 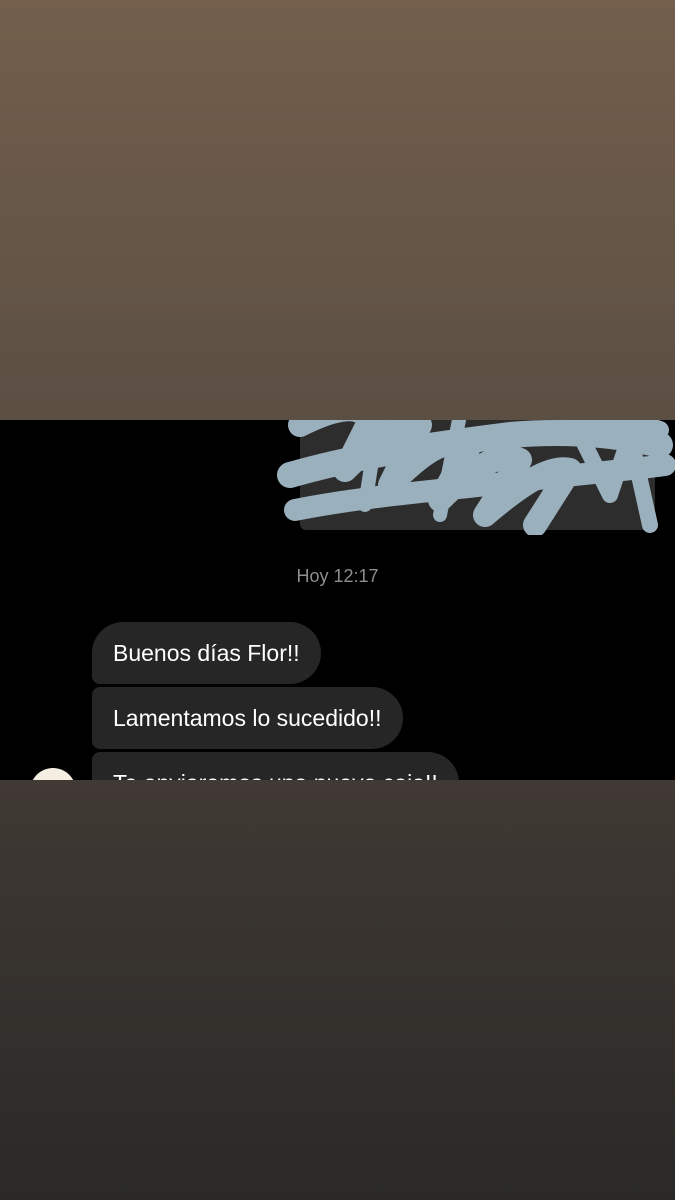 What do you see at coordinates (337, 576) in the screenshot?
I see `message-timestamp: Hoy 12:17` at bounding box center [337, 576].